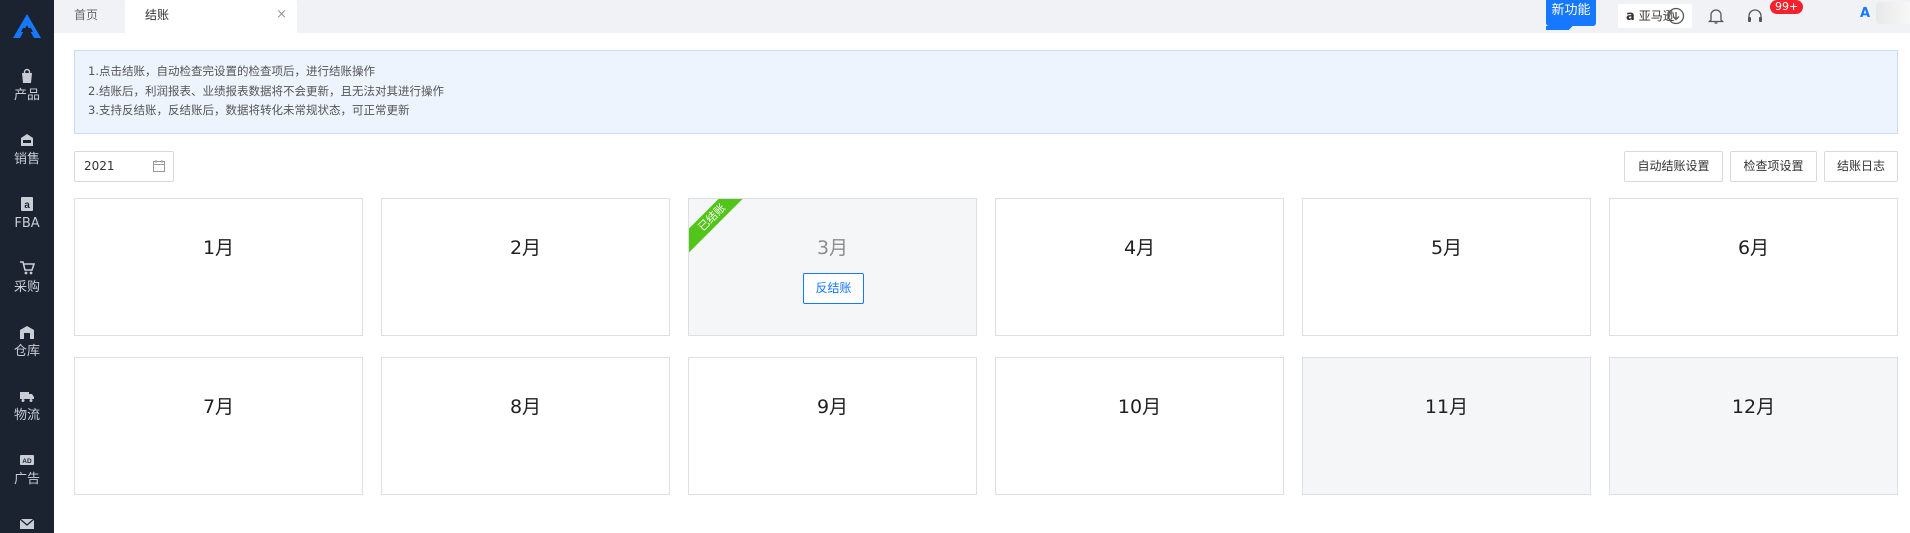  What do you see at coordinates (26, 287) in the screenshot?
I see `sidebar-item-label: 采购` at bounding box center [26, 287].